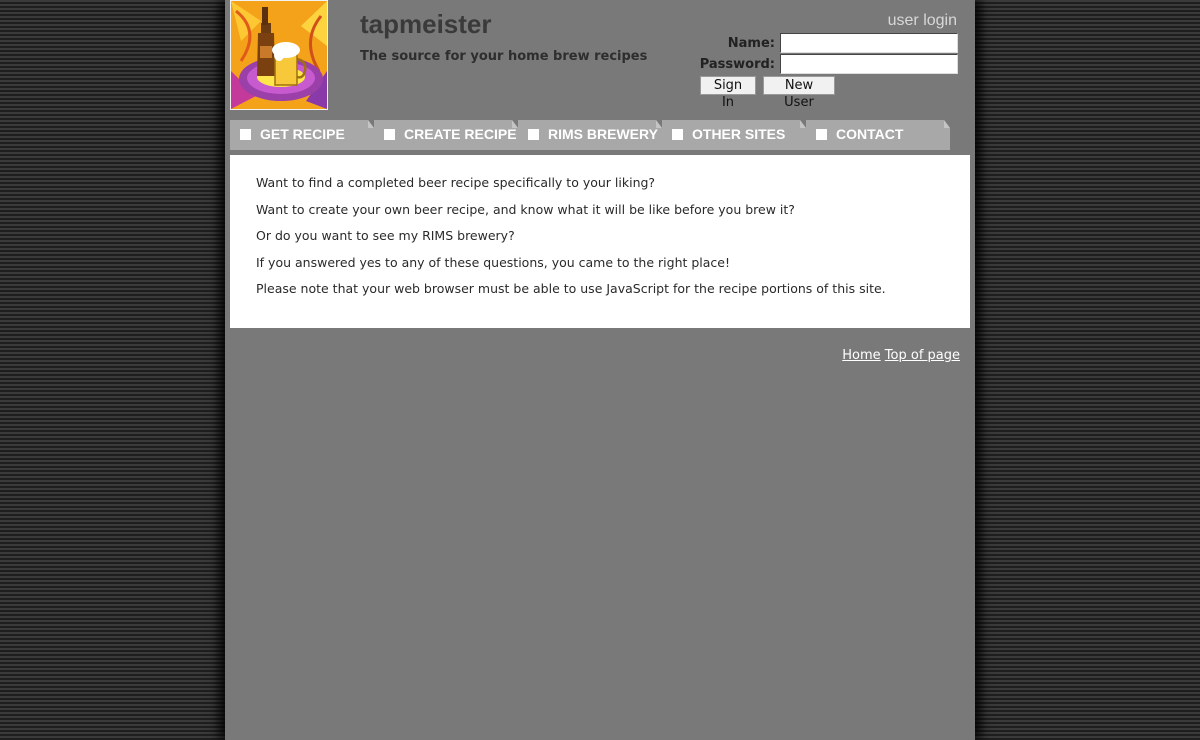 Image resolution: width=1200 pixels, height=740 pixels. Describe the element at coordinates (737, 64) in the screenshot. I see `password-label: Password:` at that location.